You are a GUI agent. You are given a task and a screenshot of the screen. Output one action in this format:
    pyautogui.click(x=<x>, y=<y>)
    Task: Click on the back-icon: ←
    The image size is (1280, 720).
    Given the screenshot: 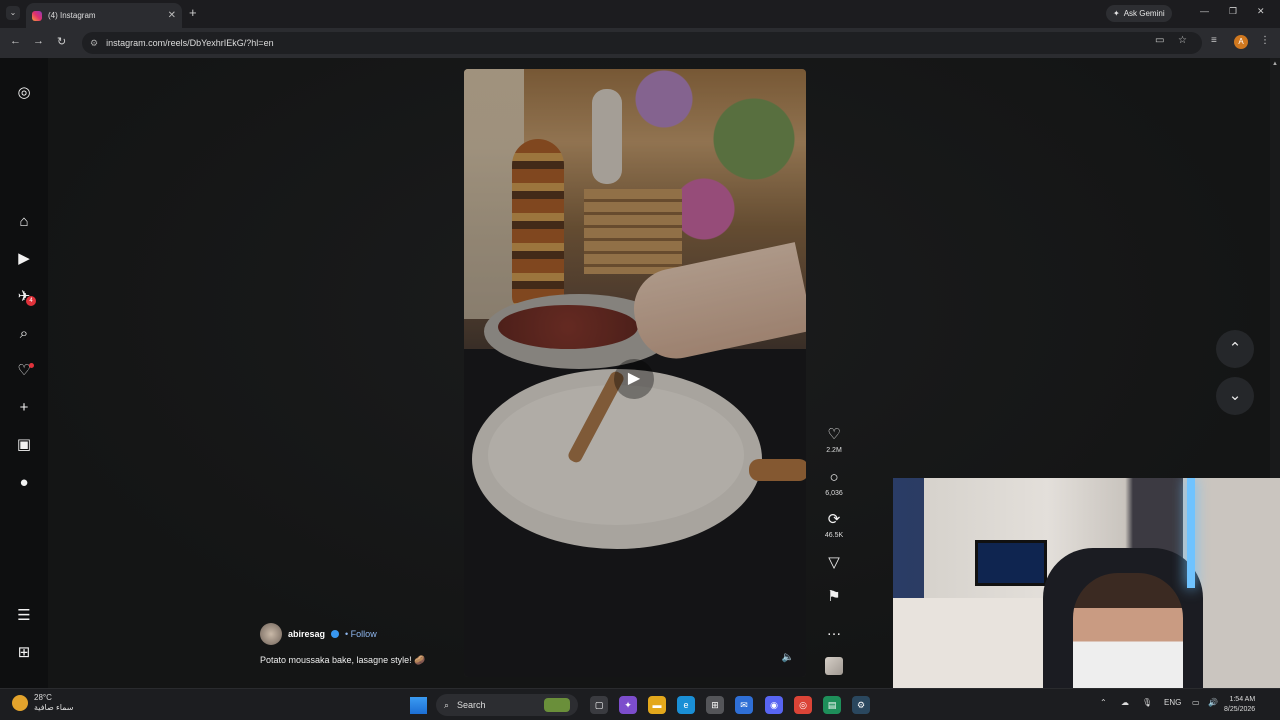 What is the action you would take?
    pyautogui.click(x=15, y=41)
    